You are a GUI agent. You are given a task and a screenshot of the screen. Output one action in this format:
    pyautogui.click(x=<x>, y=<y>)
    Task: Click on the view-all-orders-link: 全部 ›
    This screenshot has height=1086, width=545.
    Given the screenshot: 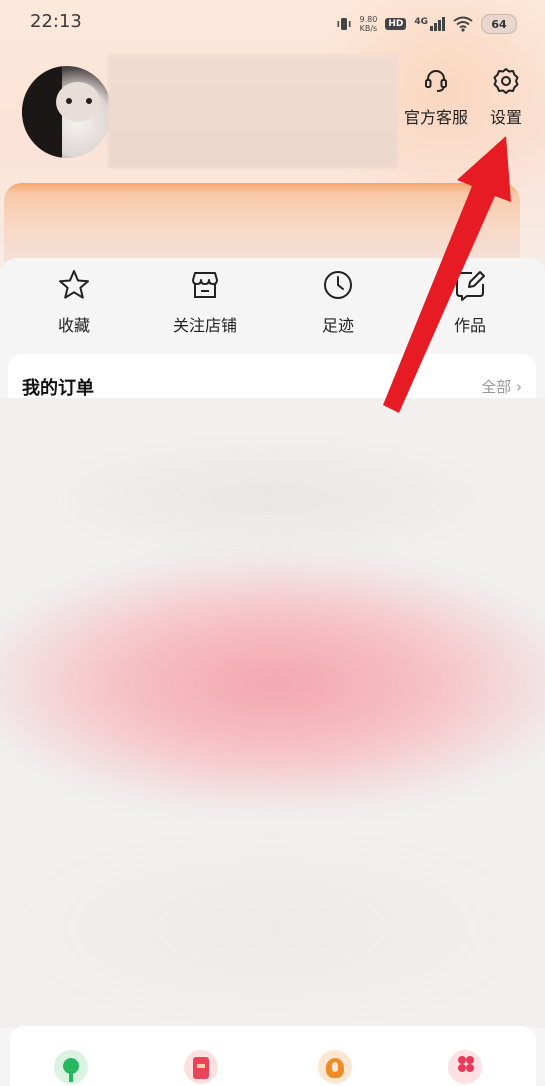 What is the action you would take?
    pyautogui.click(x=501, y=386)
    